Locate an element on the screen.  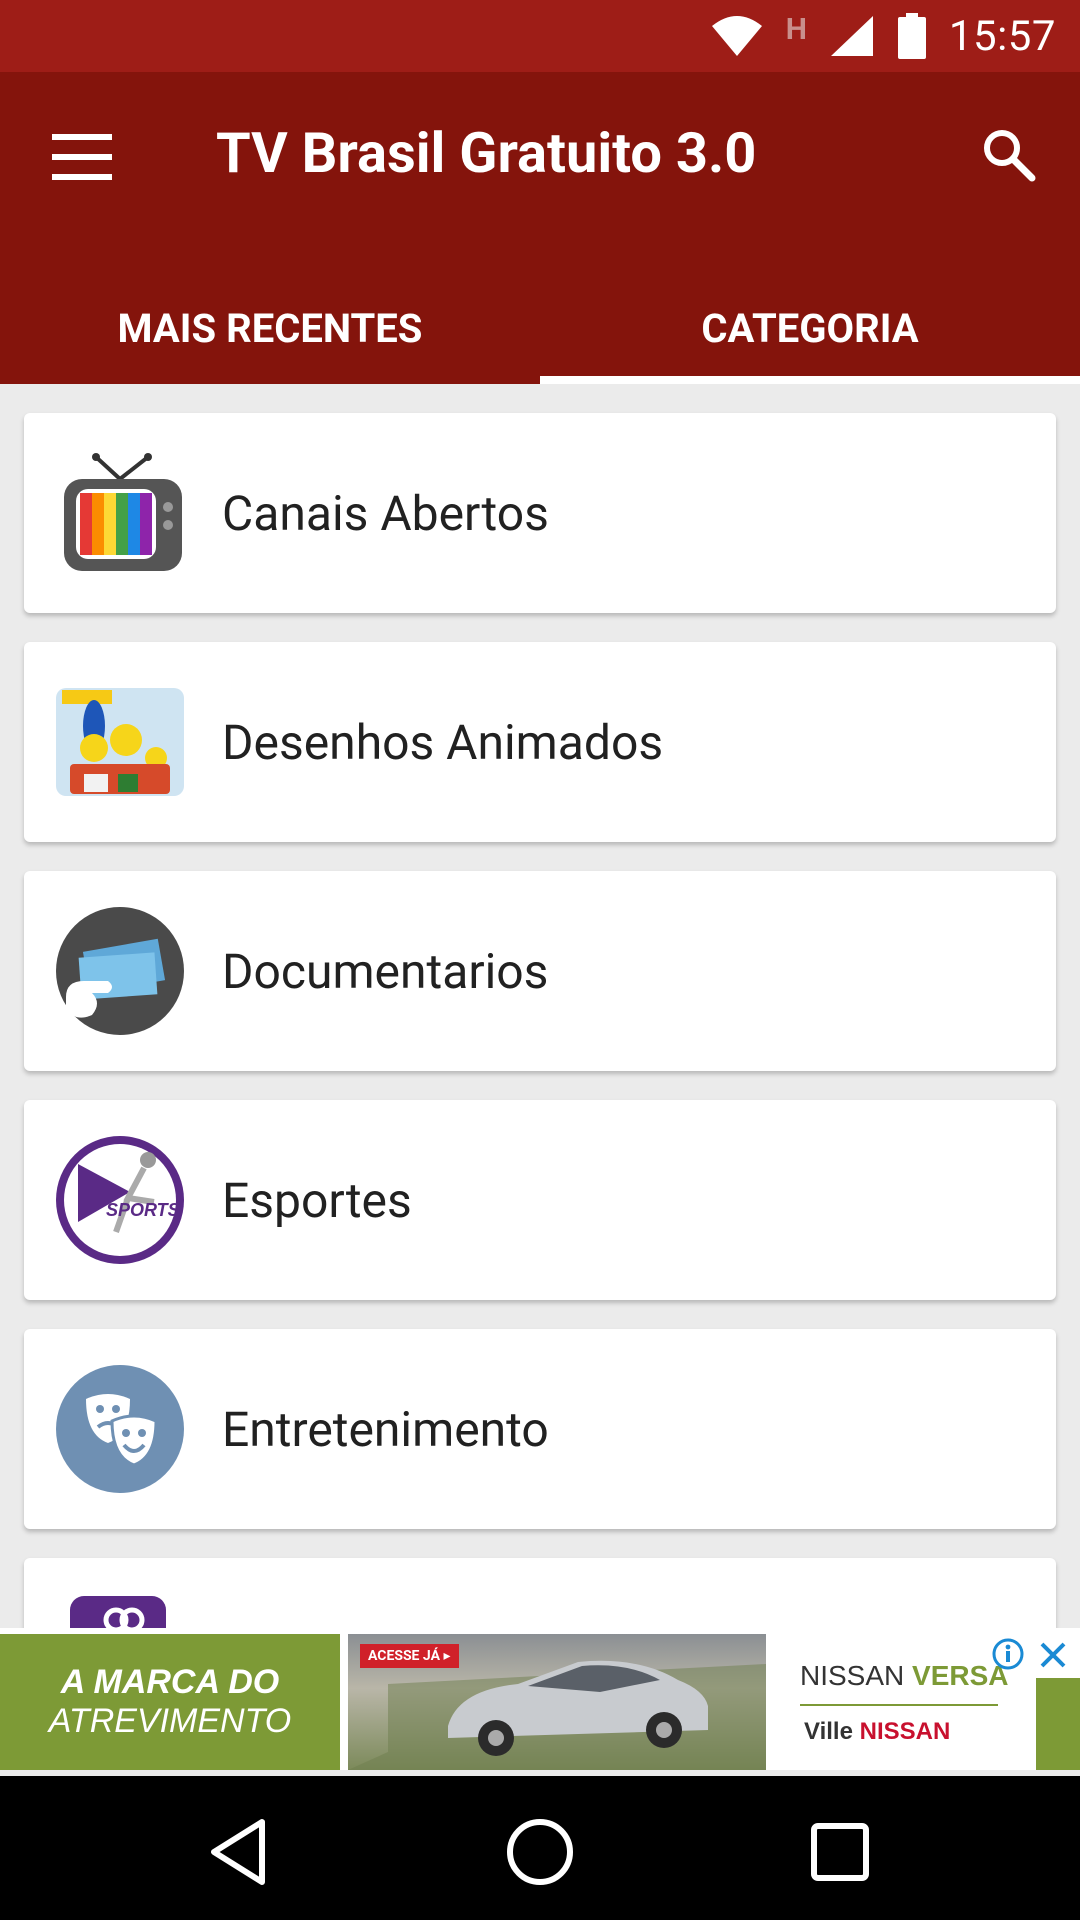
svg-text: SPORTS is located at coordinates (143, 1210).